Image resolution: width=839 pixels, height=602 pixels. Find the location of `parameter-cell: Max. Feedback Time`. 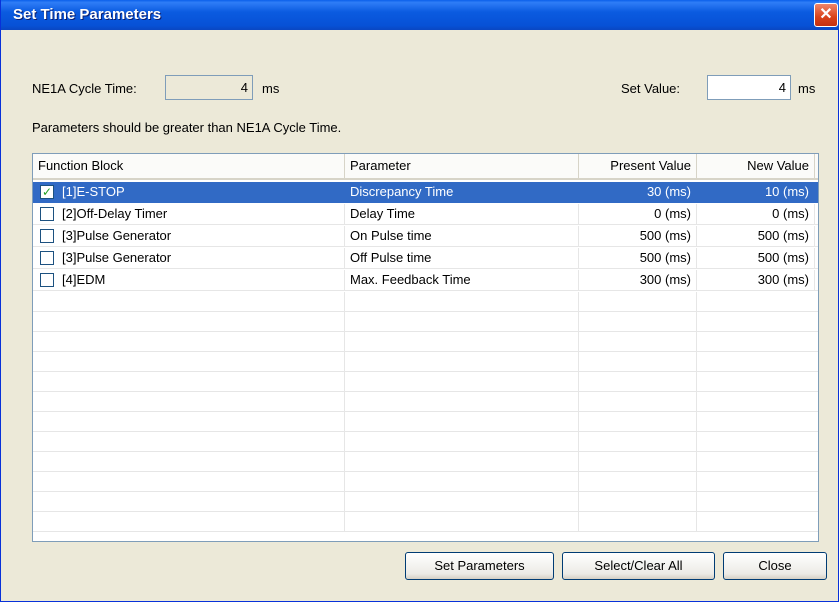

parameter-cell: Max. Feedback Time is located at coordinates (462, 280).